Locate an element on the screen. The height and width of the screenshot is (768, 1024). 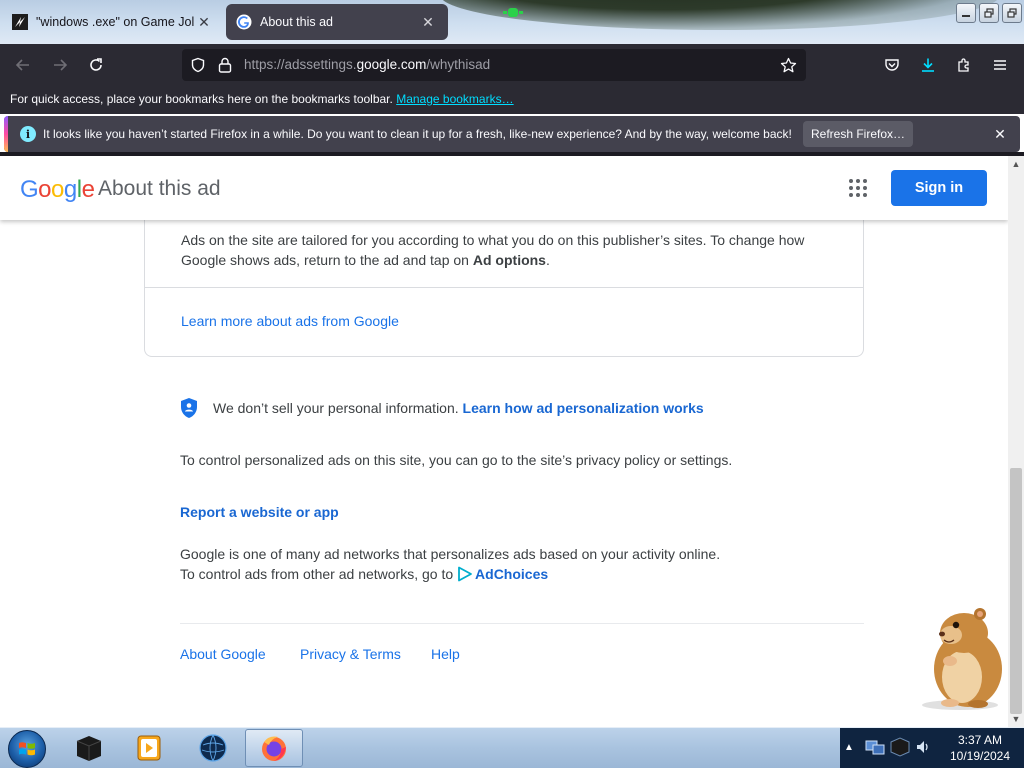
reload-button is located at coordinates (96, 65).